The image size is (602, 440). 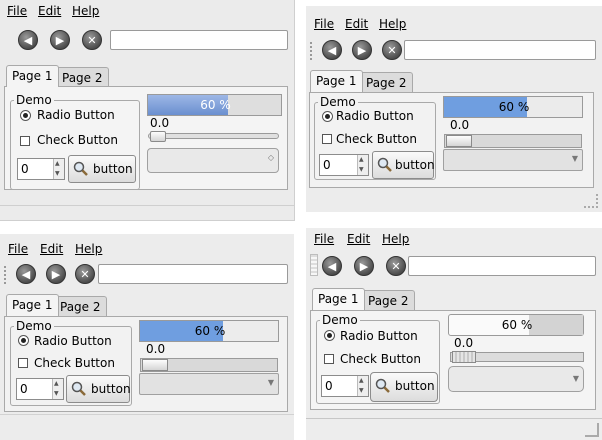 What do you see at coordinates (147, 10) in the screenshot?
I see `menubar: File Edit Help` at bounding box center [147, 10].